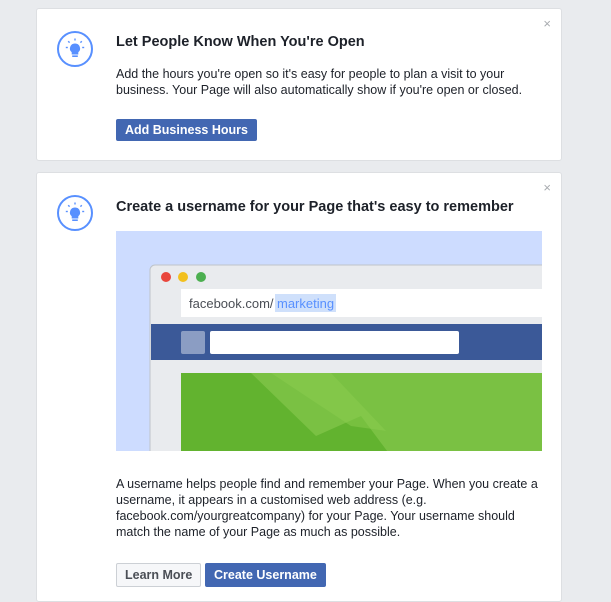 This screenshot has width=611, height=602. What do you see at coordinates (186, 130) in the screenshot?
I see `add-business-hours-button: Add Business Hours` at bounding box center [186, 130].